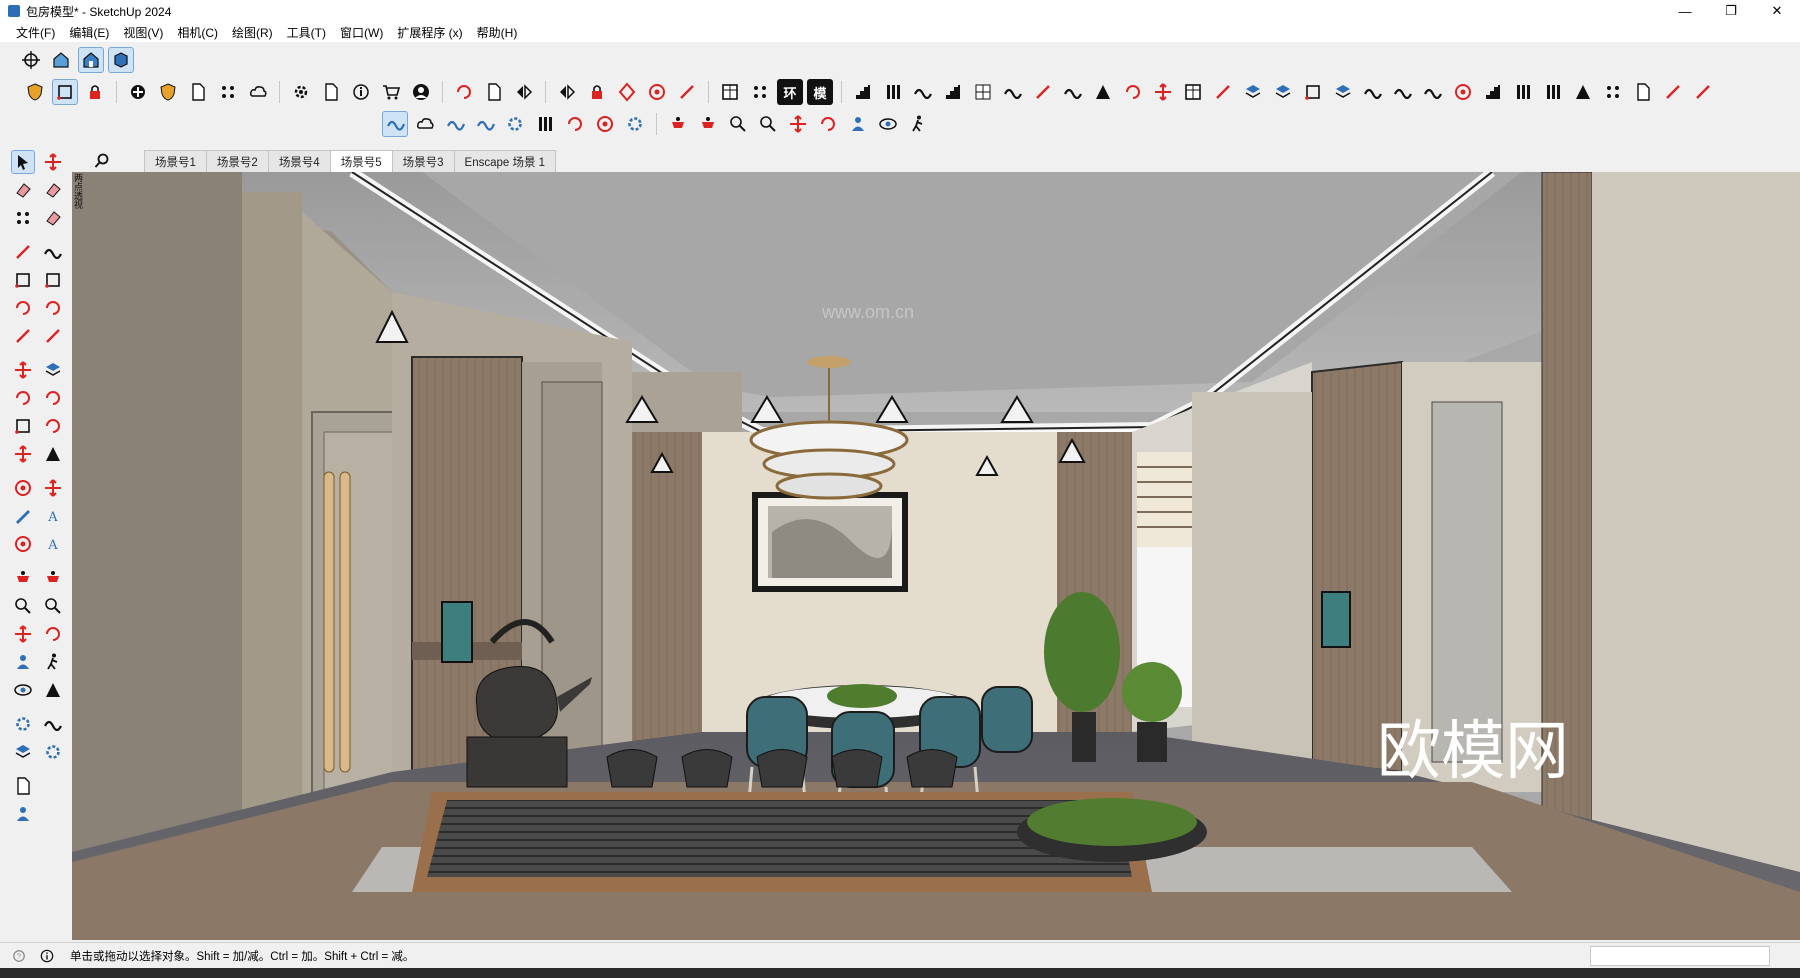 The image size is (1800, 978). What do you see at coordinates (252, 32) in the screenshot?
I see `menu-draw: 绘图(R)` at bounding box center [252, 32].